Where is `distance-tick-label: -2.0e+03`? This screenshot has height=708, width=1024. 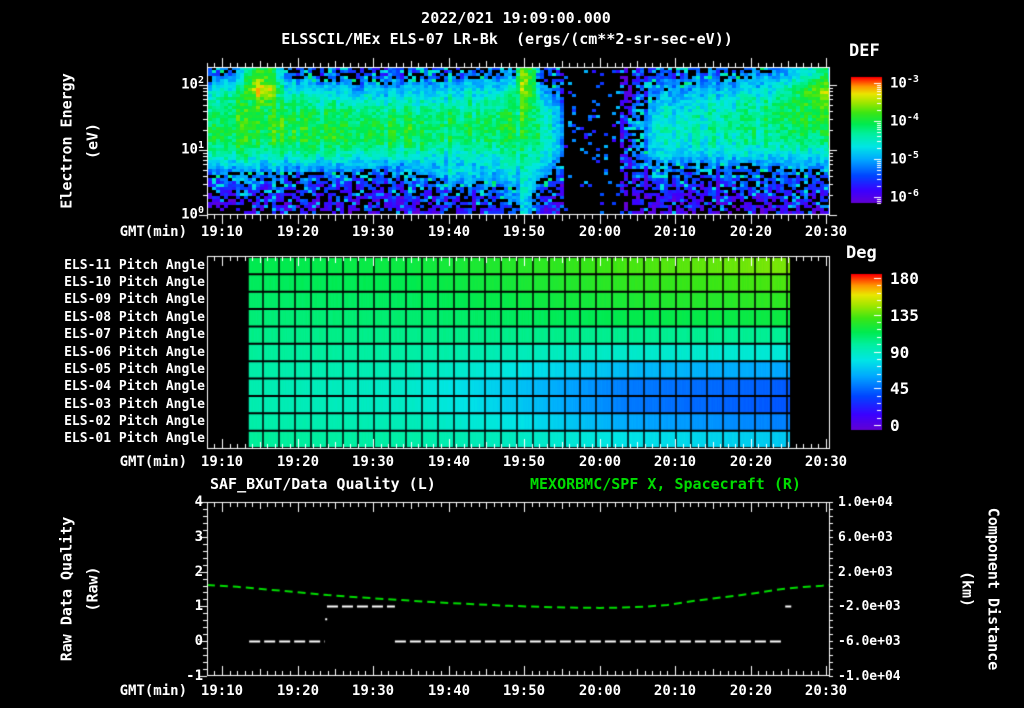
distance-tick-label: -2.0e+03 is located at coordinates (869, 606).